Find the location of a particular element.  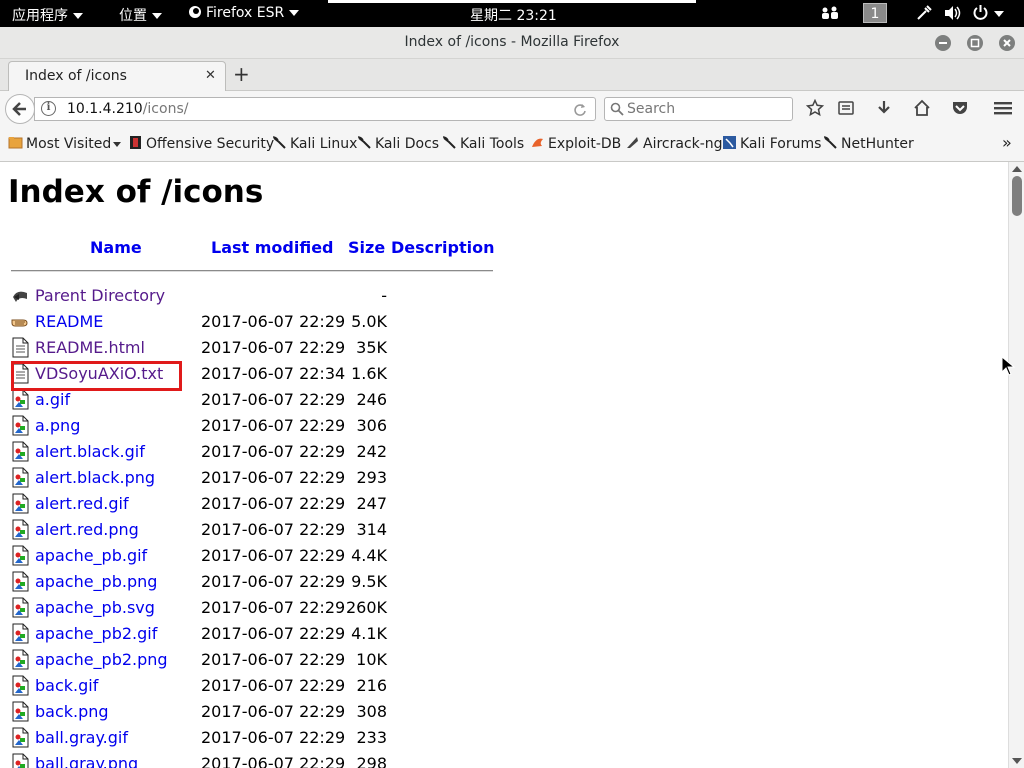

table-row: README.html 2017-06-07 22:29 35K is located at coordinates (250, 348).